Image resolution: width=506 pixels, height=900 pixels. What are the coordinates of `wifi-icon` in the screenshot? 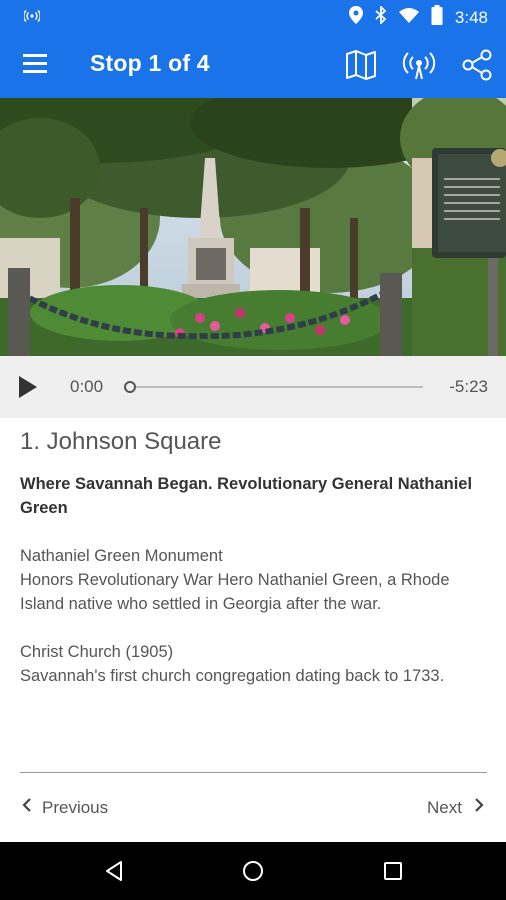 It's located at (408, 17).